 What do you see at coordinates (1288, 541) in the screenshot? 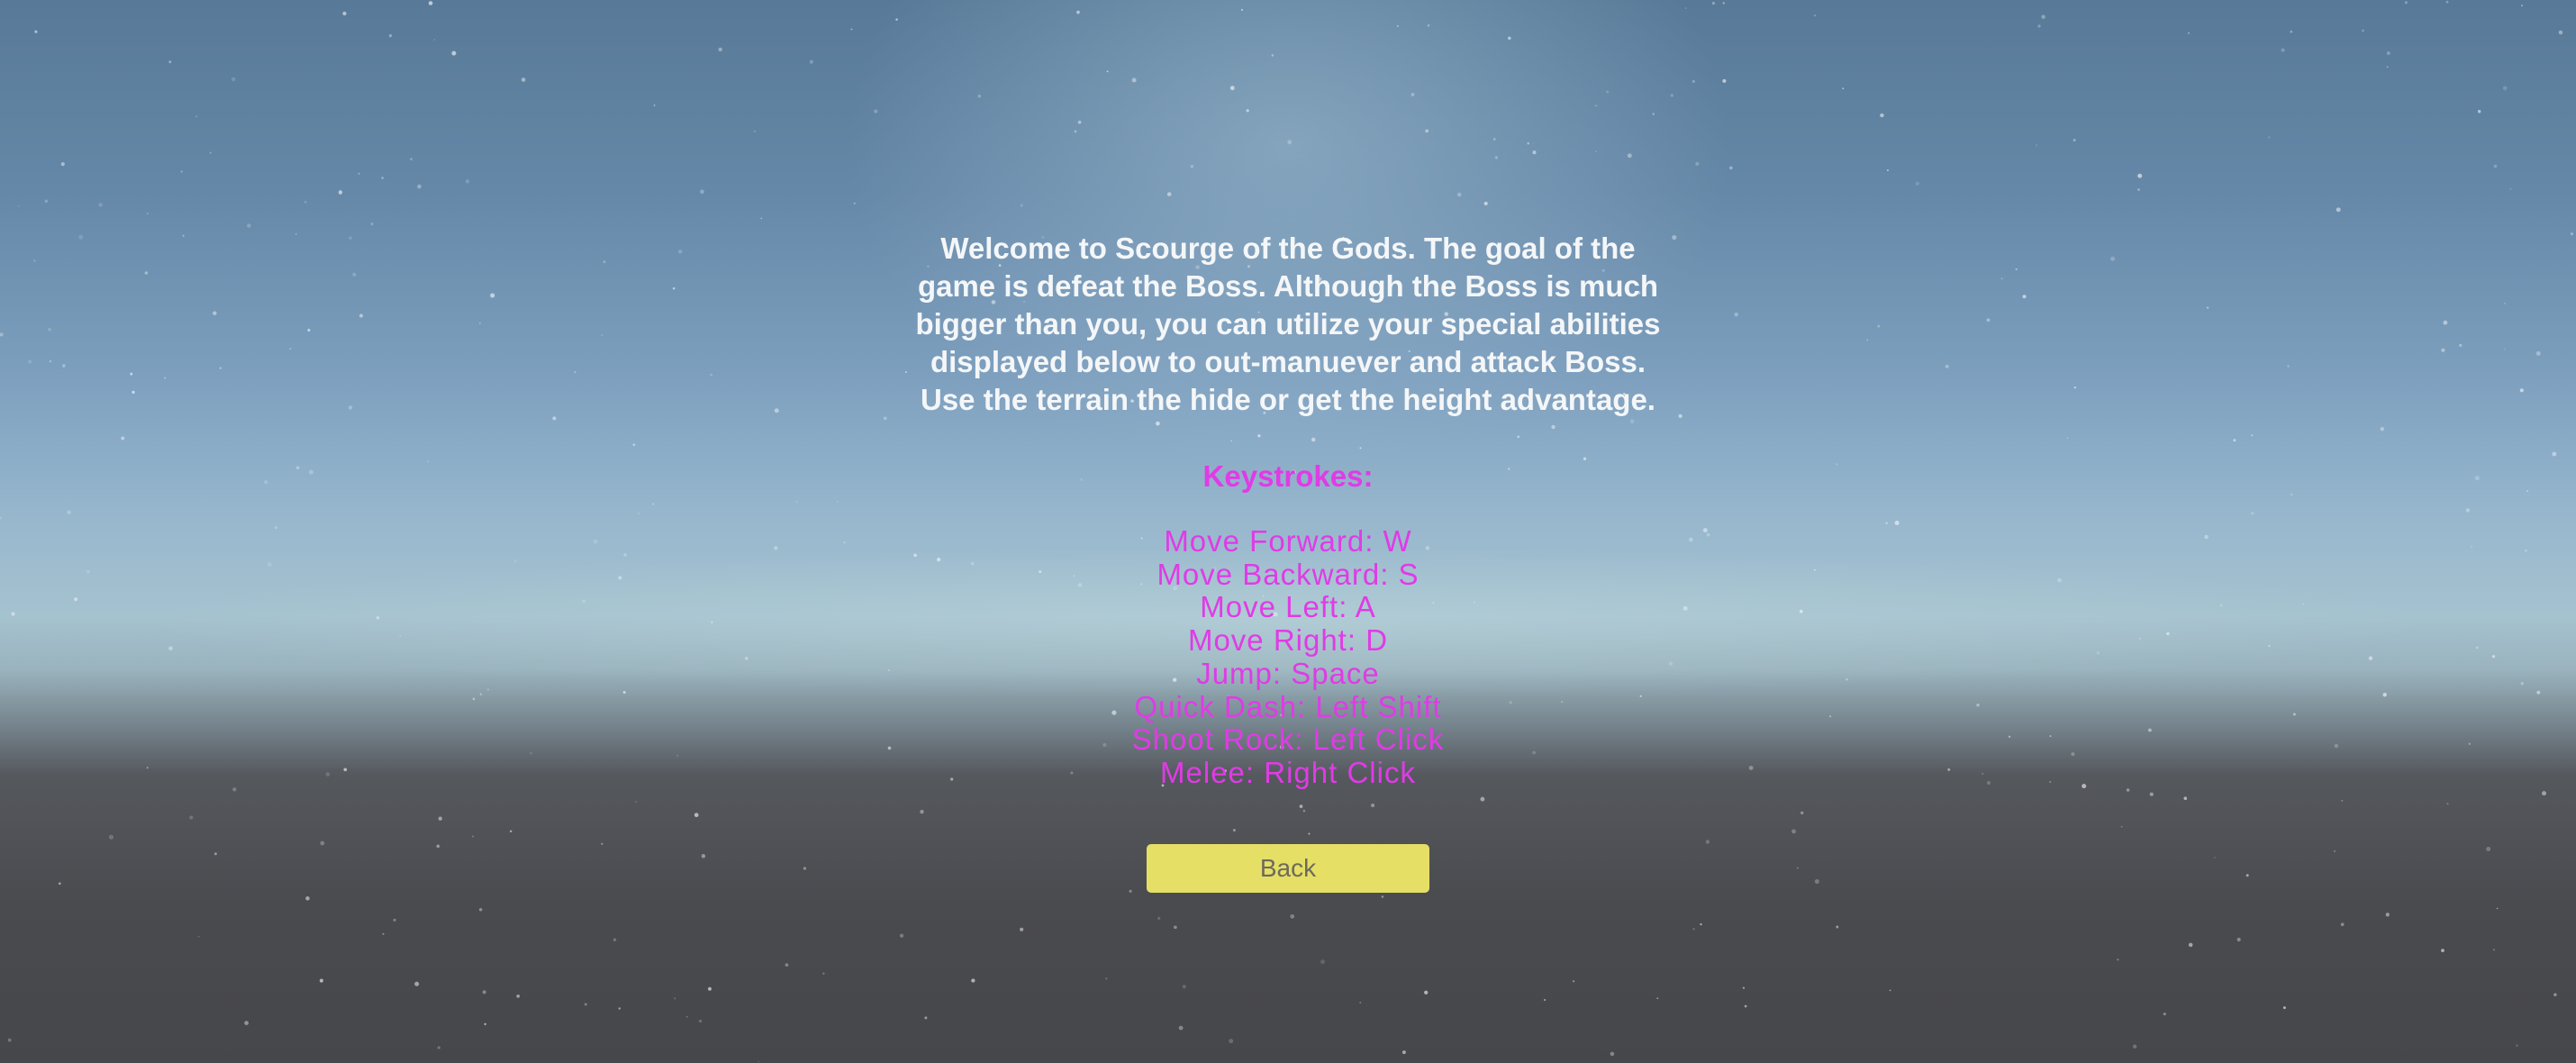
I see `keystroke-move-forward: Move Forward: W` at bounding box center [1288, 541].